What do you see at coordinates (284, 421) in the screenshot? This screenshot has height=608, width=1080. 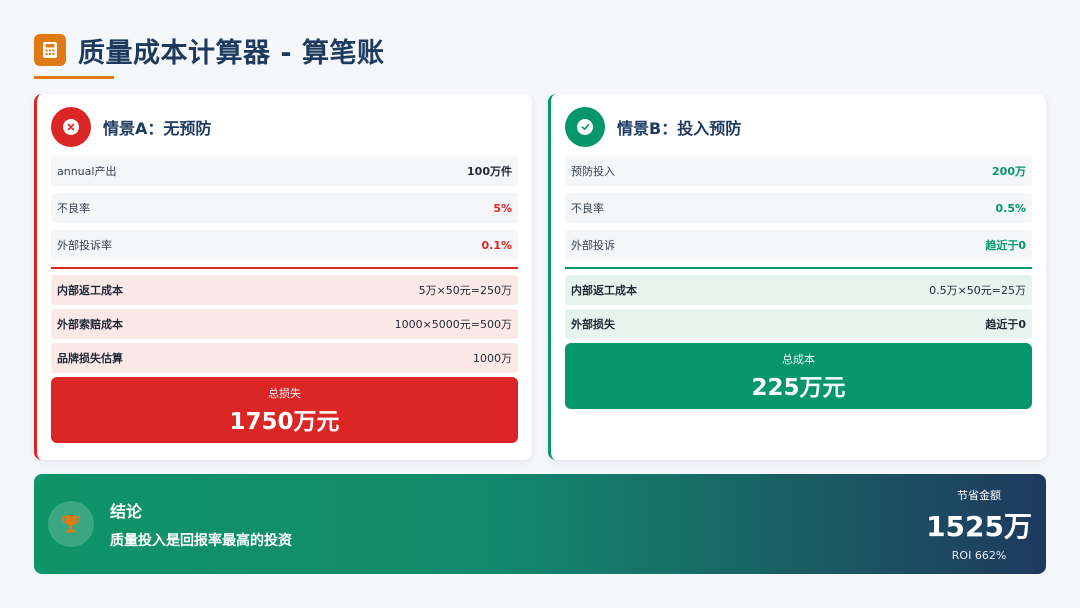 I see `total-value: 1750万元` at bounding box center [284, 421].